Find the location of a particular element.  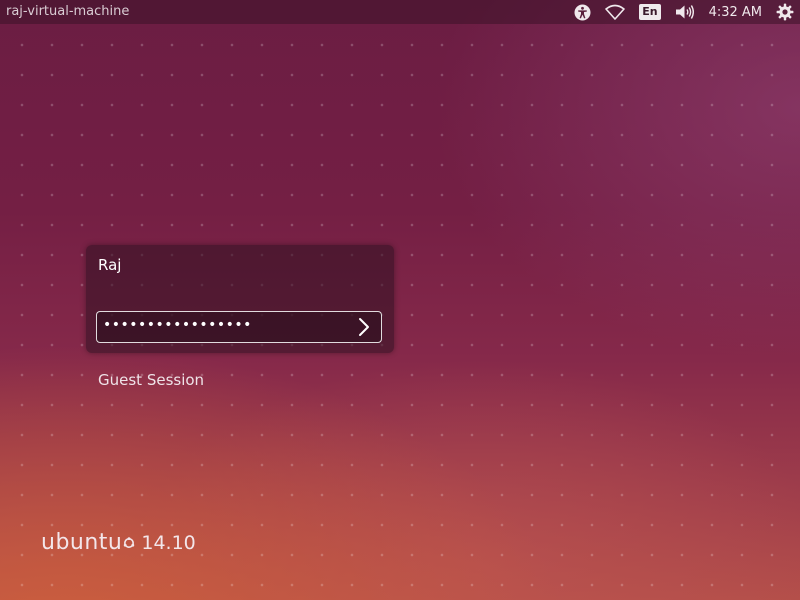

login-box: Raj ••••••••••••••••• is located at coordinates (240, 299).